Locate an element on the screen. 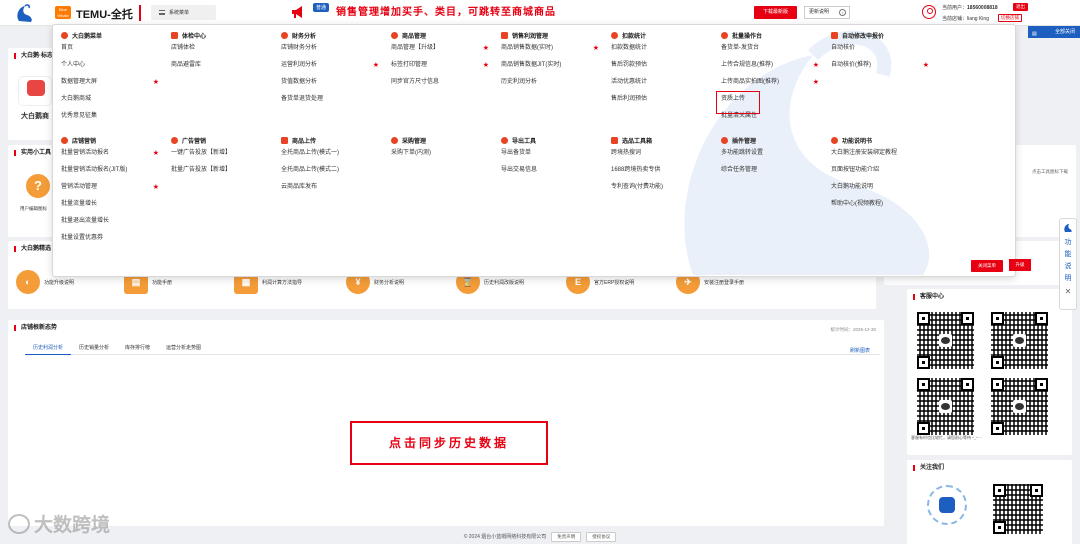 This screenshot has height=544, width=1080. analysis-title: 店铺根新态势 is located at coordinates (35, 328).